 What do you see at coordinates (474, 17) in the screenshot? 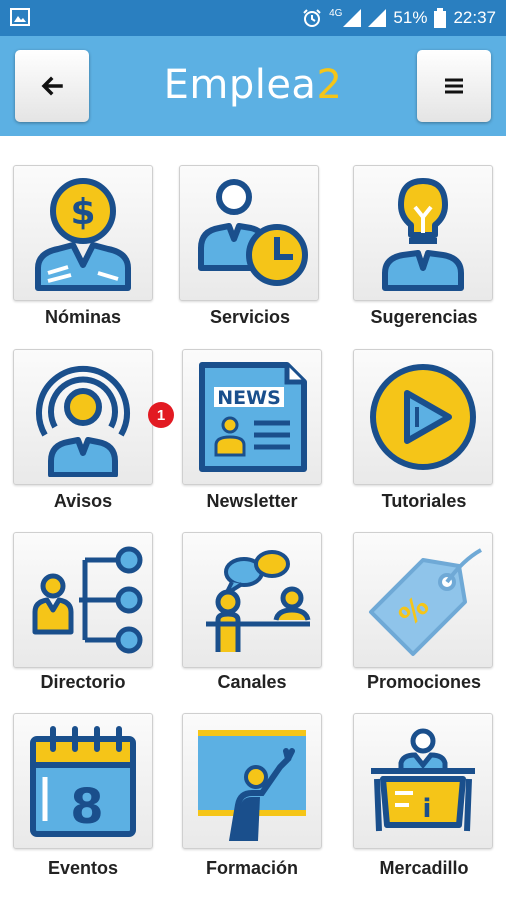
I see `clock: 22:37` at bounding box center [474, 17].